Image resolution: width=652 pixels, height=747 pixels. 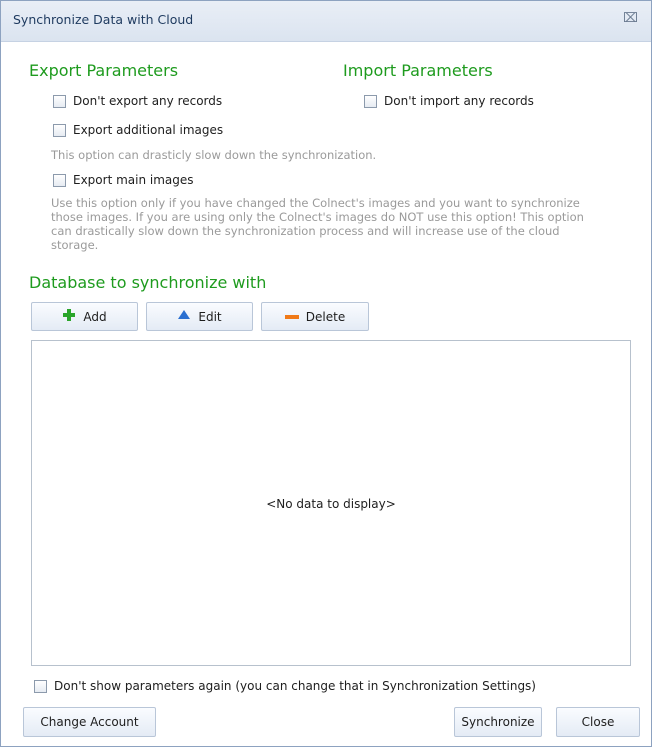 What do you see at coordinates (325, 316) in the screenshot?
I see `delete-button-label: Delete` at bounding box center [325, 316].